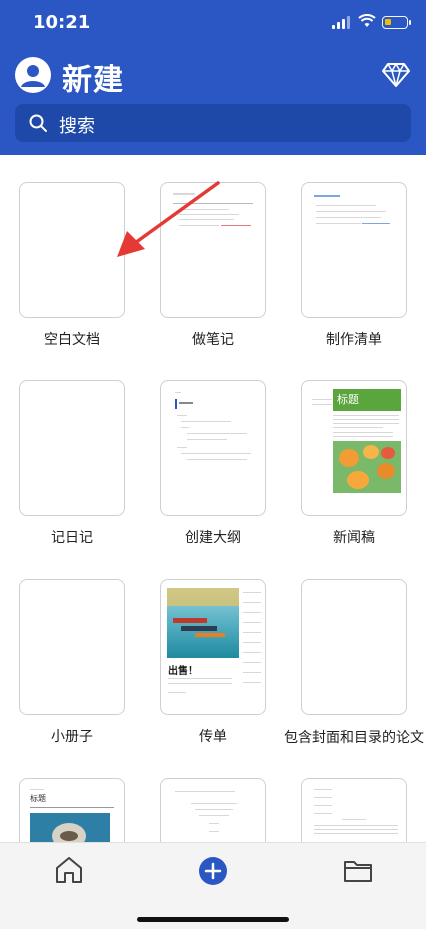 This screenshot has width=426, height=929. I want to click on search-input: 搜索, so click(213, 123).